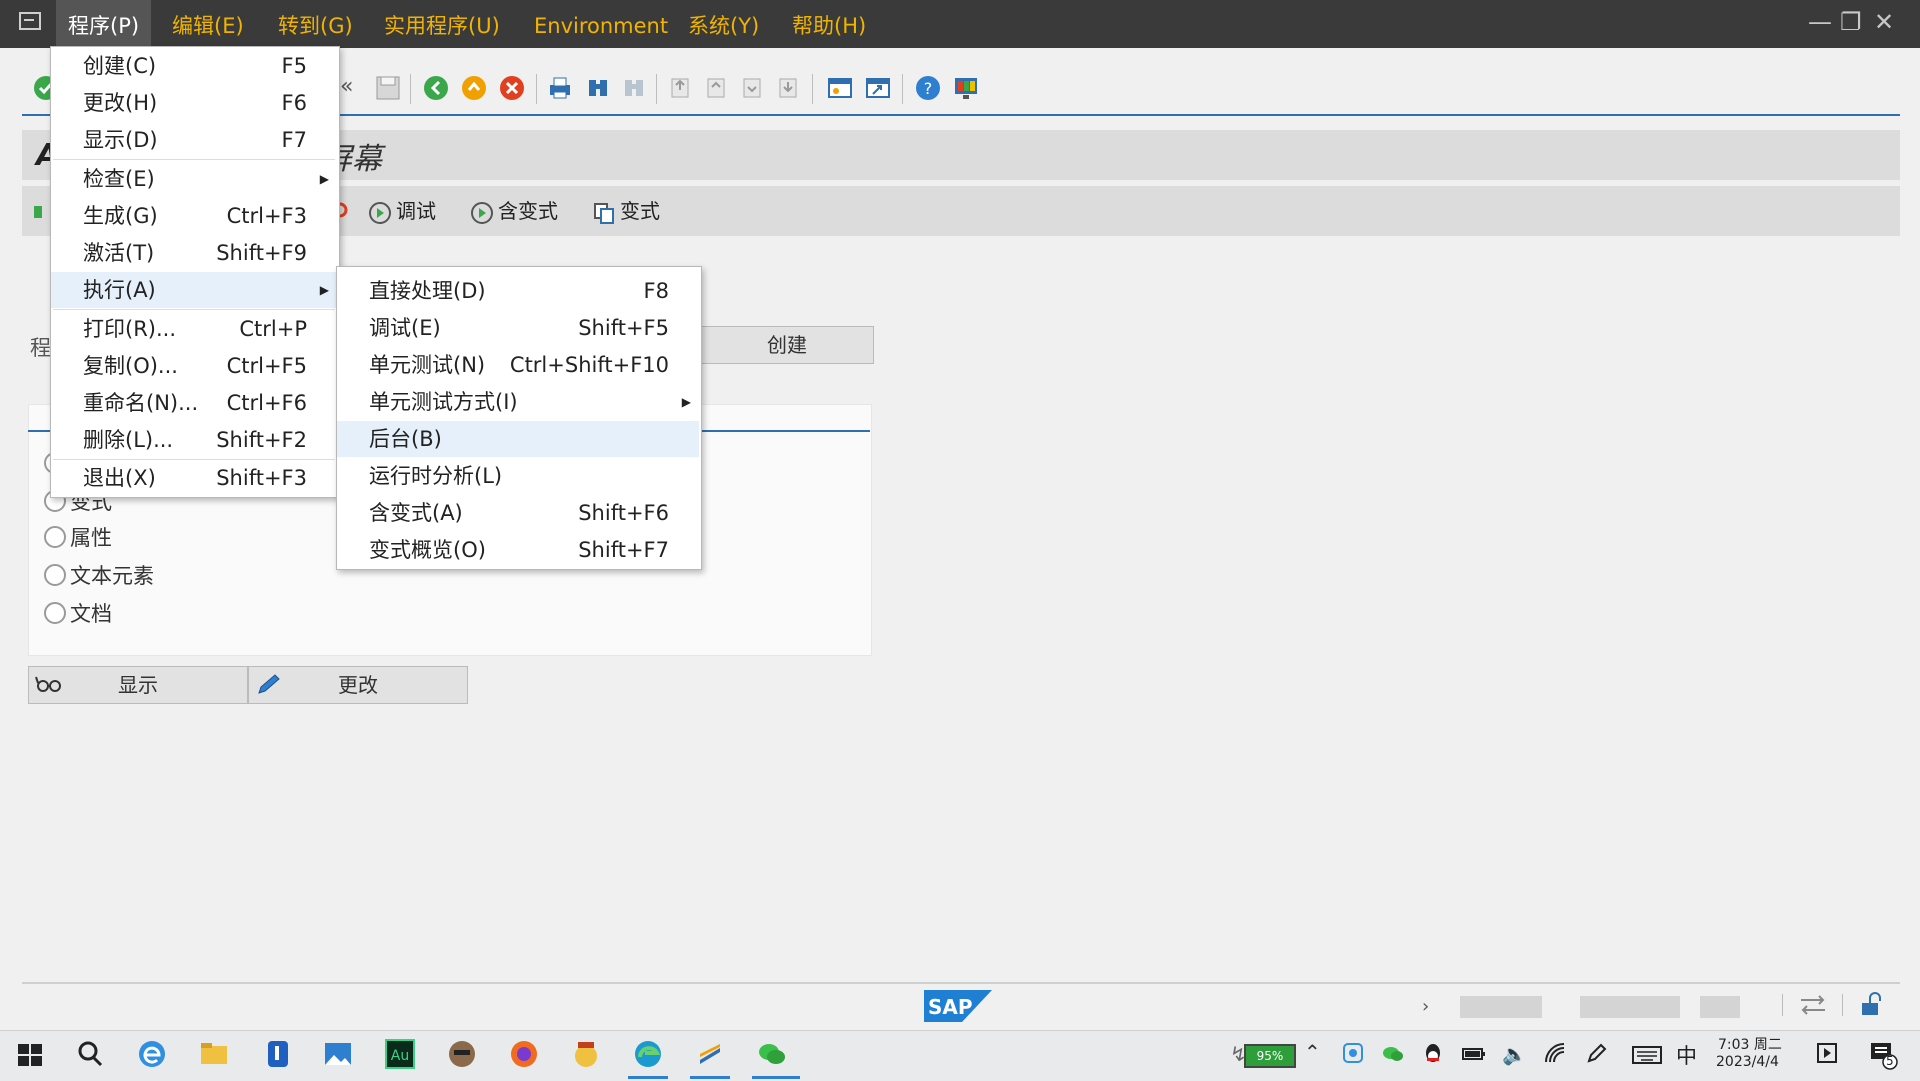 This screenshot has width=1920, height=1081. Describe the element at coordinates (648, 1054) in the screenshot. I see `edge-icon` at that location.